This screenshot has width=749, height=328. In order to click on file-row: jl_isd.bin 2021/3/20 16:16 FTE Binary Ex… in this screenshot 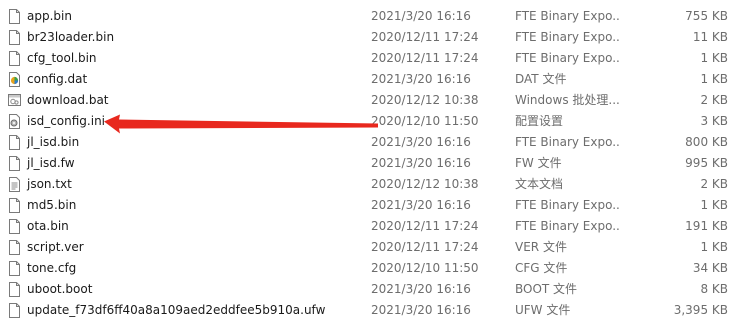, I will do `click(374, 142)`.